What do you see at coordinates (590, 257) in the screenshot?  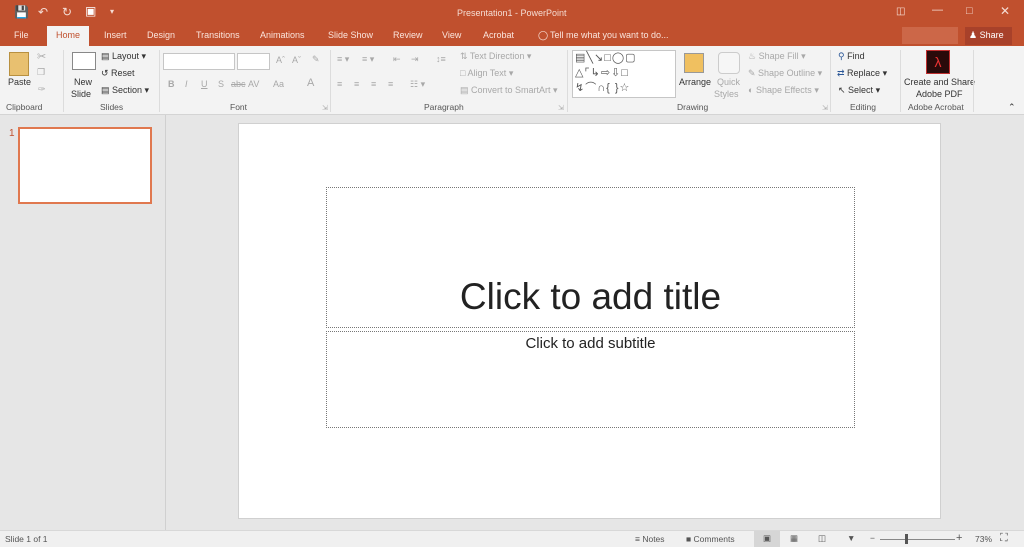 I see `title-placeholder: Click to add title` at bounding box center [590, 257].